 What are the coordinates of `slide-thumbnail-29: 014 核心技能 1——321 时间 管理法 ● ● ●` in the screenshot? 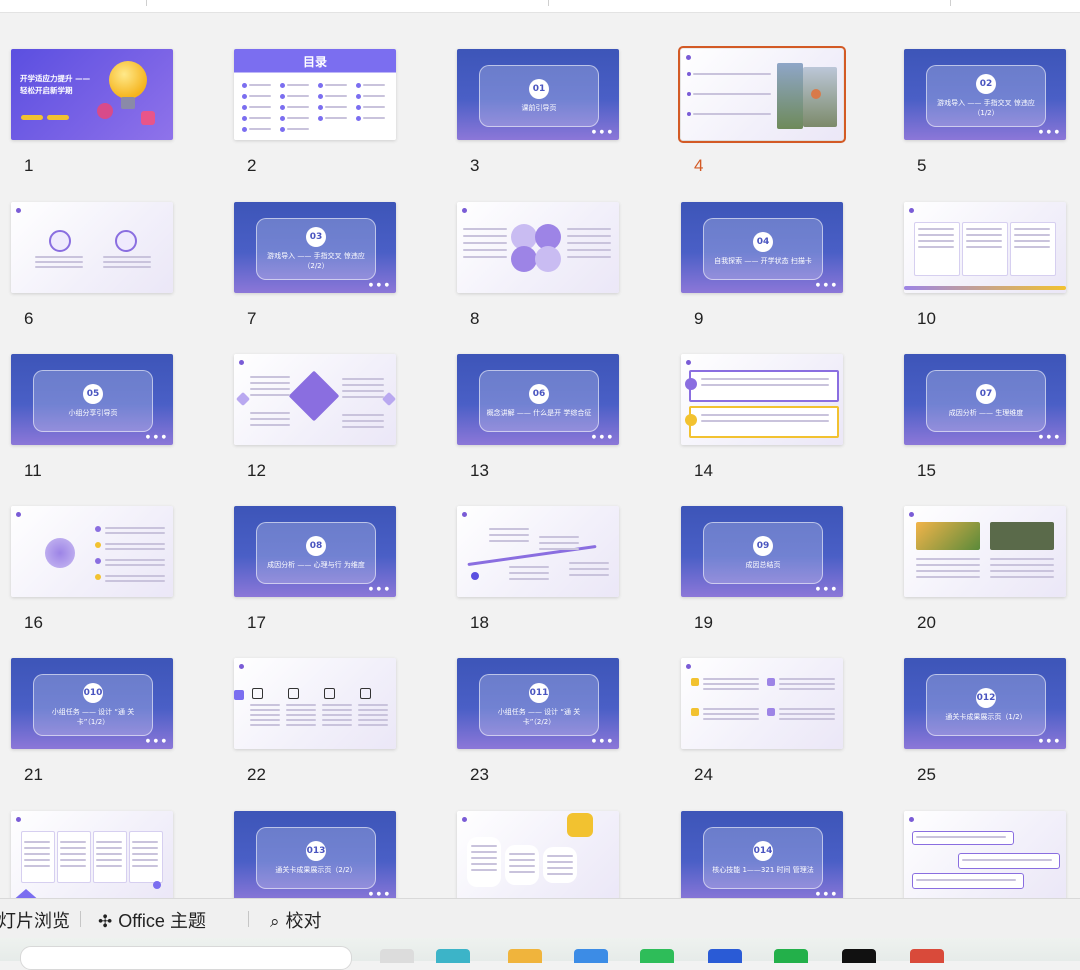 It's located at (762, 856).